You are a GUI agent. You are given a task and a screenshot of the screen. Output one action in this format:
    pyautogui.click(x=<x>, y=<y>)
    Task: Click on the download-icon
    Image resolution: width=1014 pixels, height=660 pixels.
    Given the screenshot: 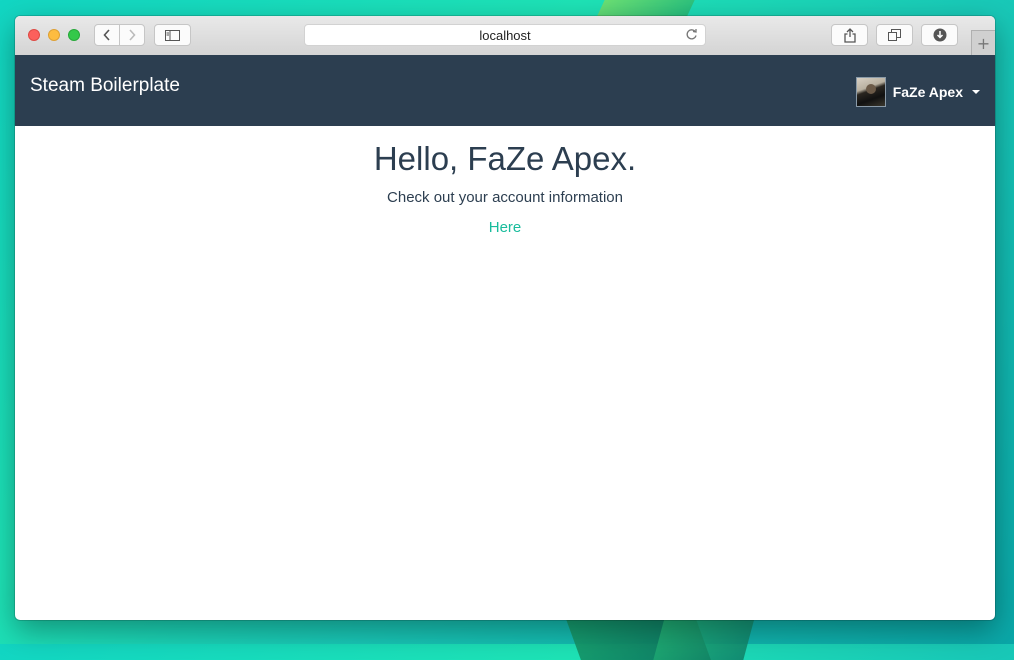 What is the action you would take?
    pyautogui.click(x=939, y=35)
    